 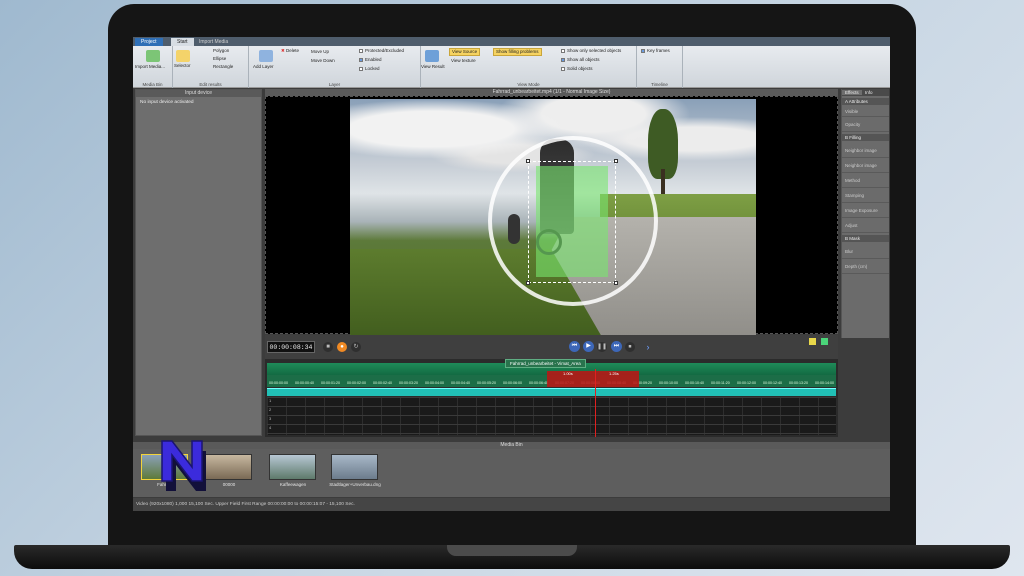 What do you see at coordinates (568, 373) in the screenshot?
I see `range-marker-start: 1.00s` at bounding box center [568, 373].